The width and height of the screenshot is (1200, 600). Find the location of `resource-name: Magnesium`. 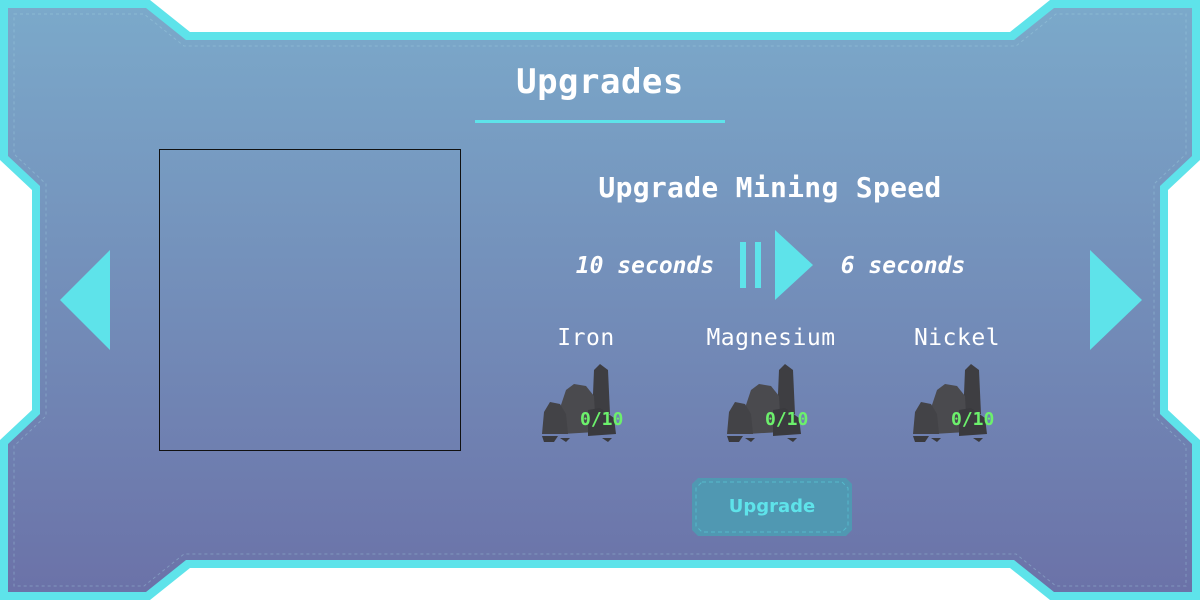

resource-name: Magnesium is located at coordinates (771, 338).